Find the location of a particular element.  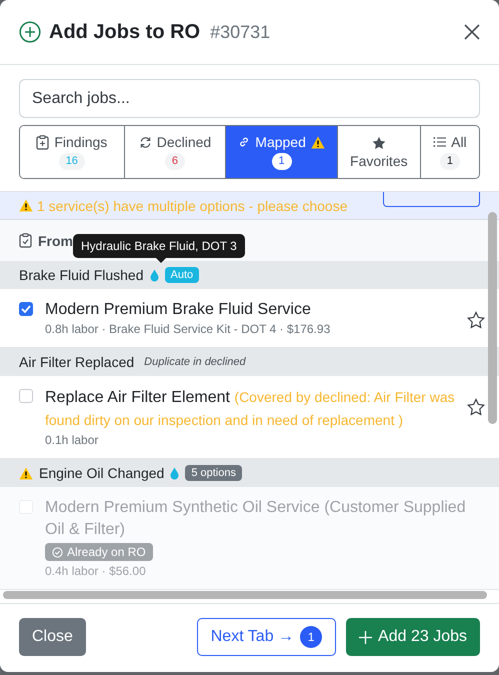

filter-tab: Mapped 1 is located at coordinates (282, 152).